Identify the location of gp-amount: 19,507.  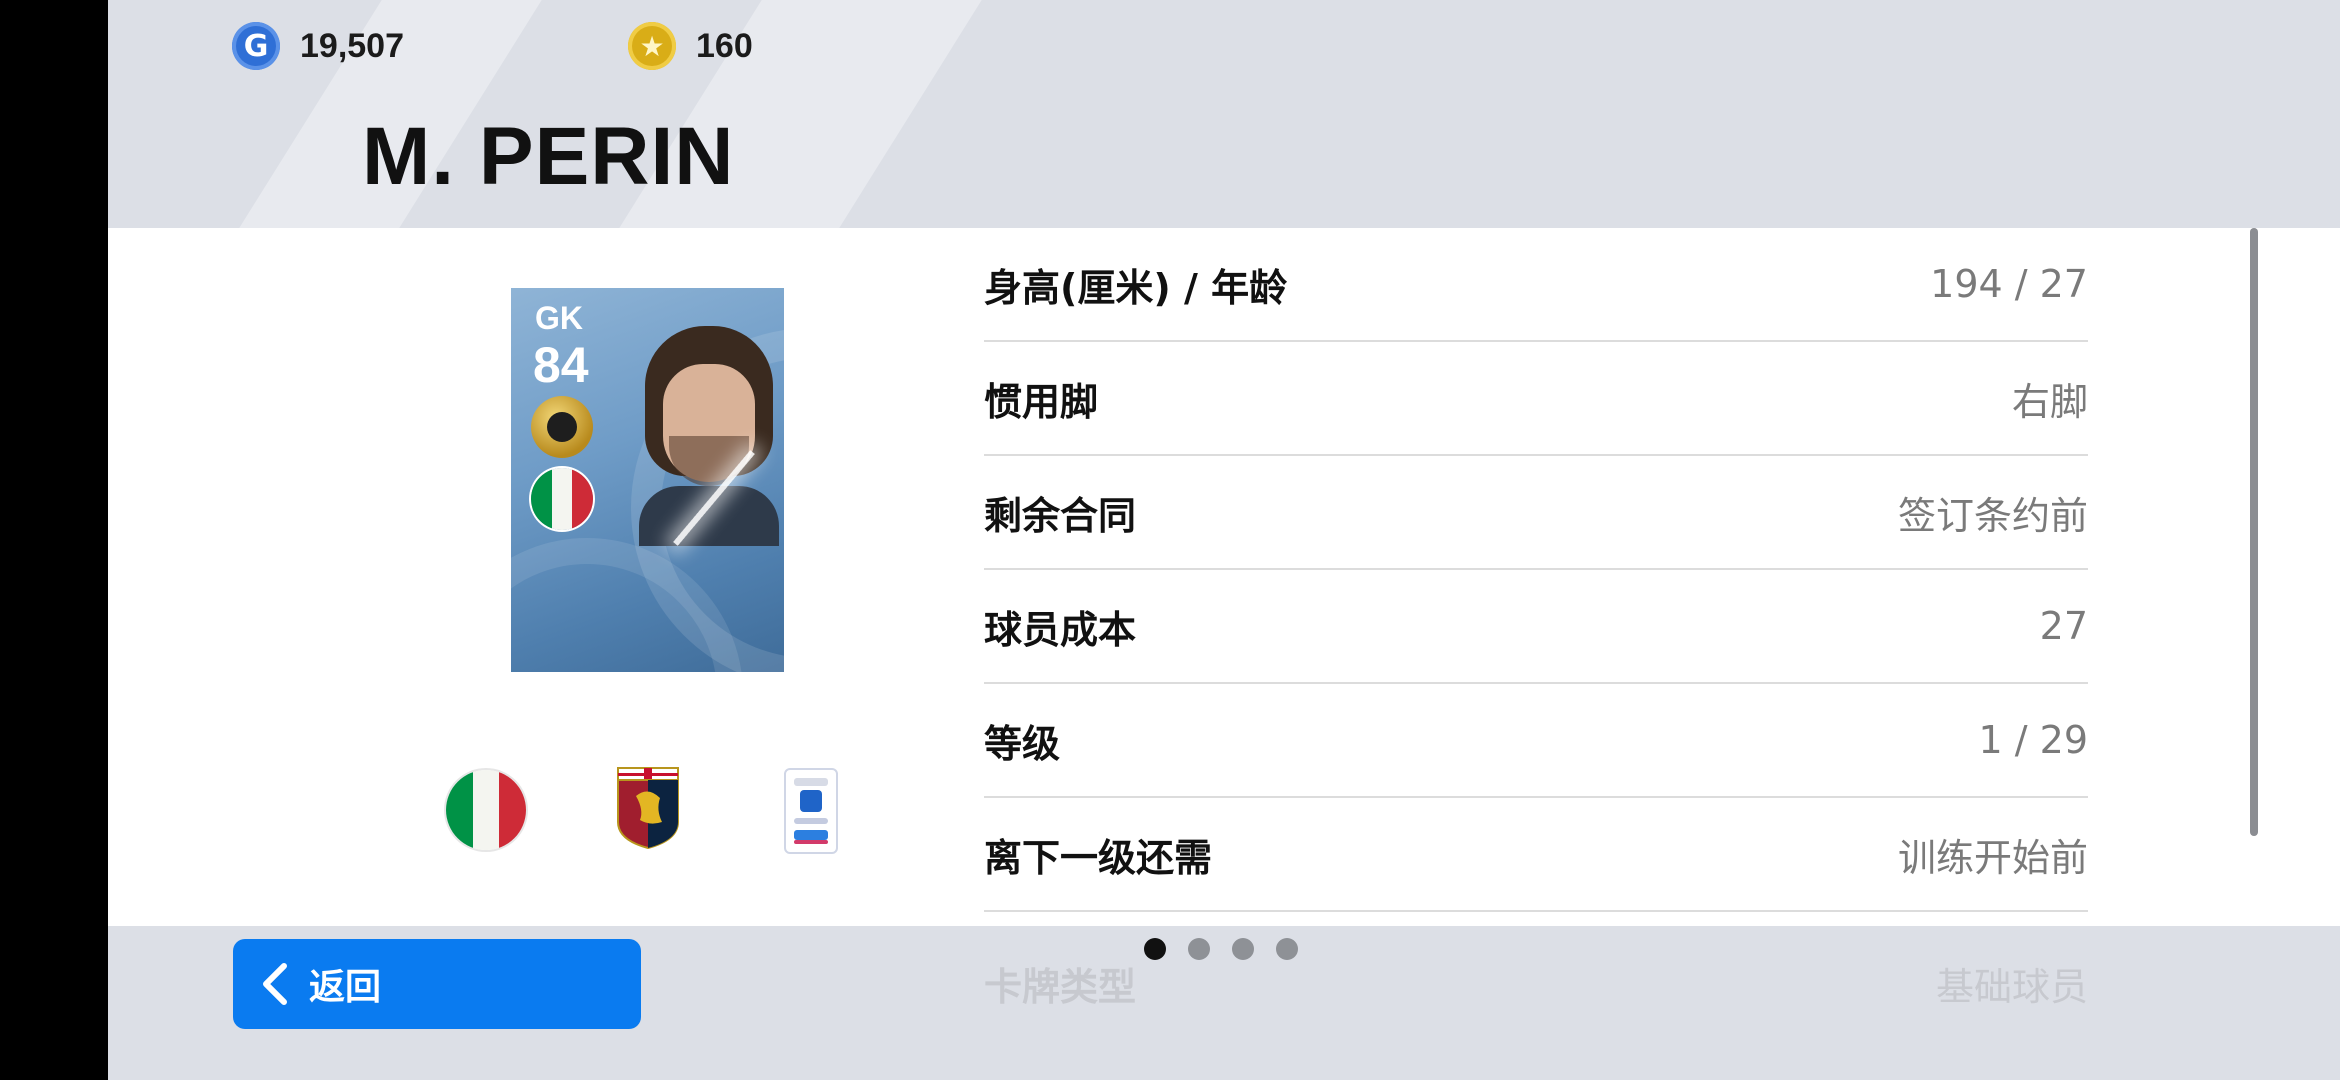
(352, 45).